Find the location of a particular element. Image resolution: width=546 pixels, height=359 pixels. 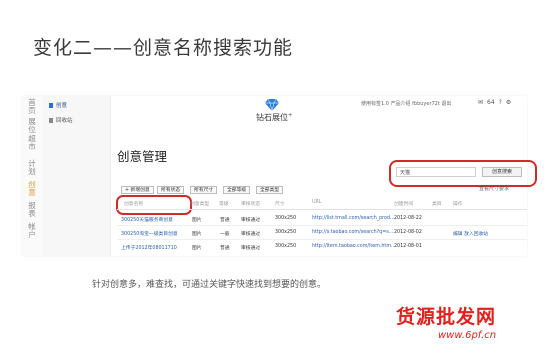

page-title: 创意管理 is located at coordinates (142, 156).